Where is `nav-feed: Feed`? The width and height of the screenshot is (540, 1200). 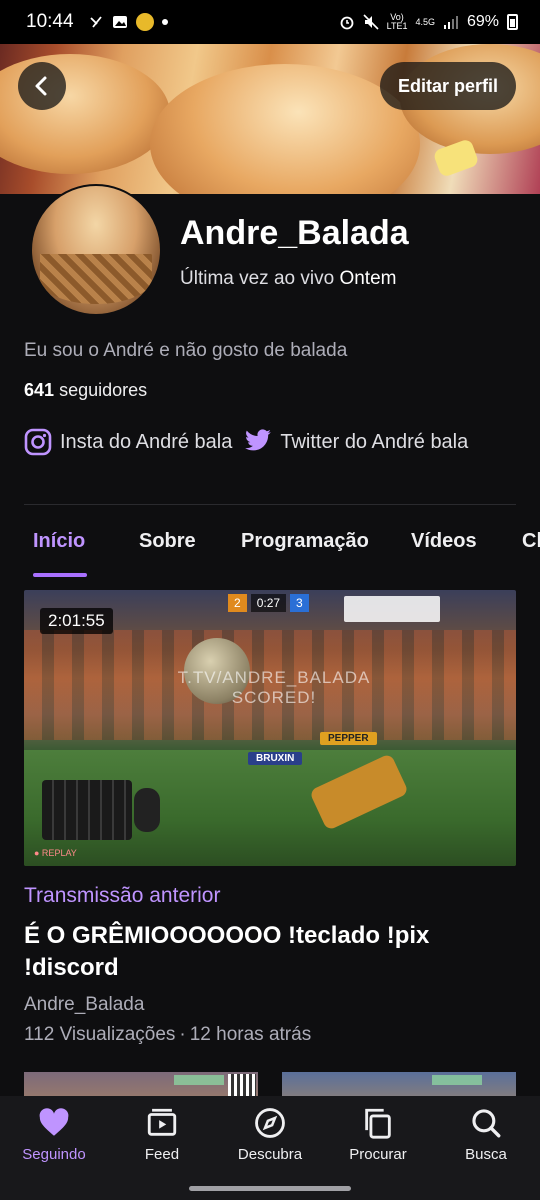 nav-feed: Feed is located at coordinates (162, 1134).